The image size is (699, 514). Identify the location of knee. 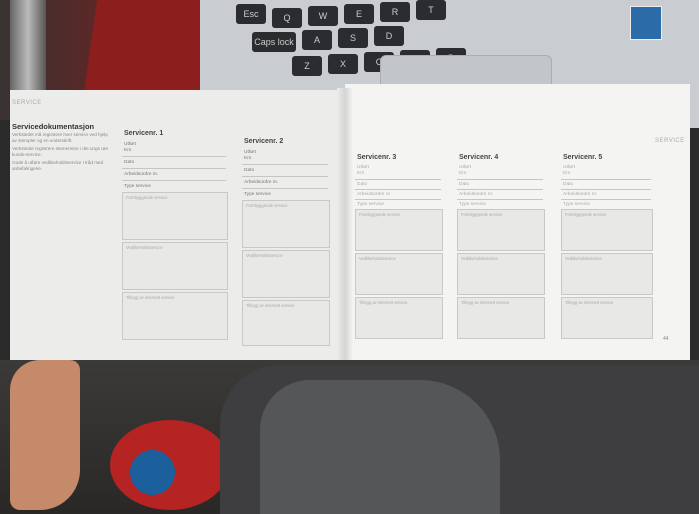
(380, 447).